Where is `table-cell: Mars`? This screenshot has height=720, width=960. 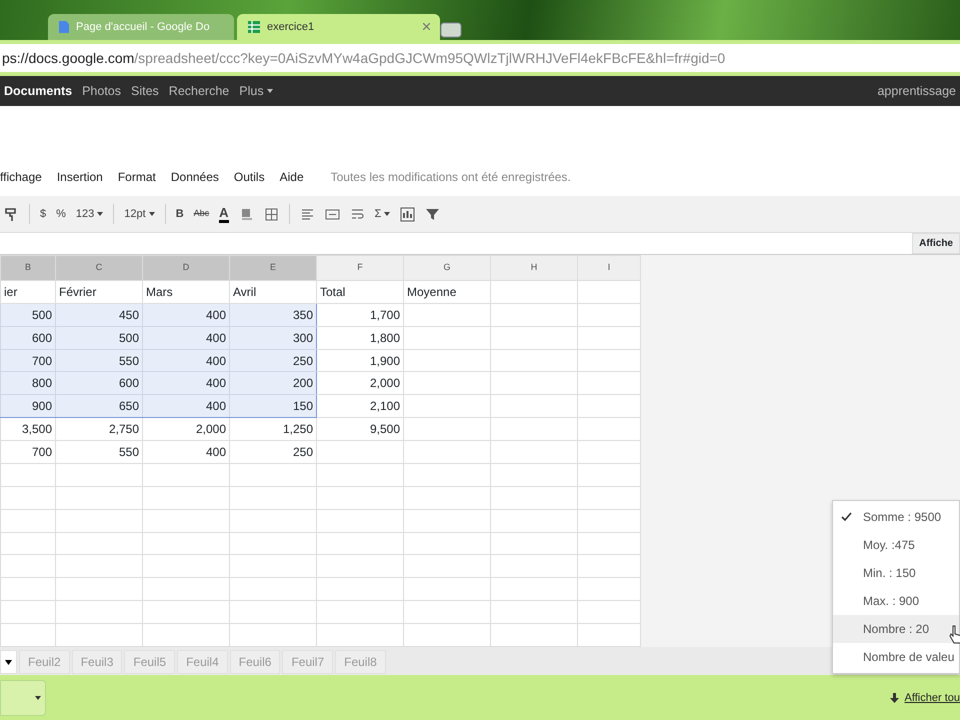 table-cell: Mars is located at coordinates (186, 292).